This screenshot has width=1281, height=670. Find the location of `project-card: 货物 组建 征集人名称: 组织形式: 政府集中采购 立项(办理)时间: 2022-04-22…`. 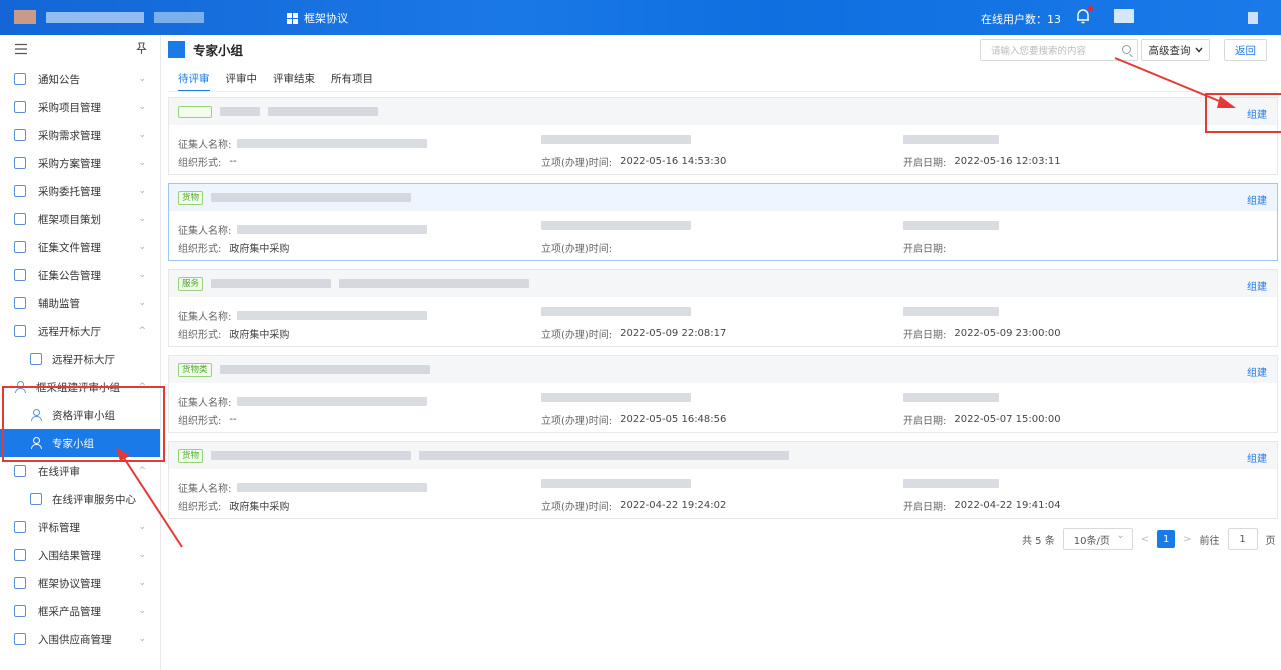

project-card: 货物 组建 征集人名称: 组织形式: 政府集中采购 立项(办理)时间: 2022-04-22… is located at coordinates (723, 480).